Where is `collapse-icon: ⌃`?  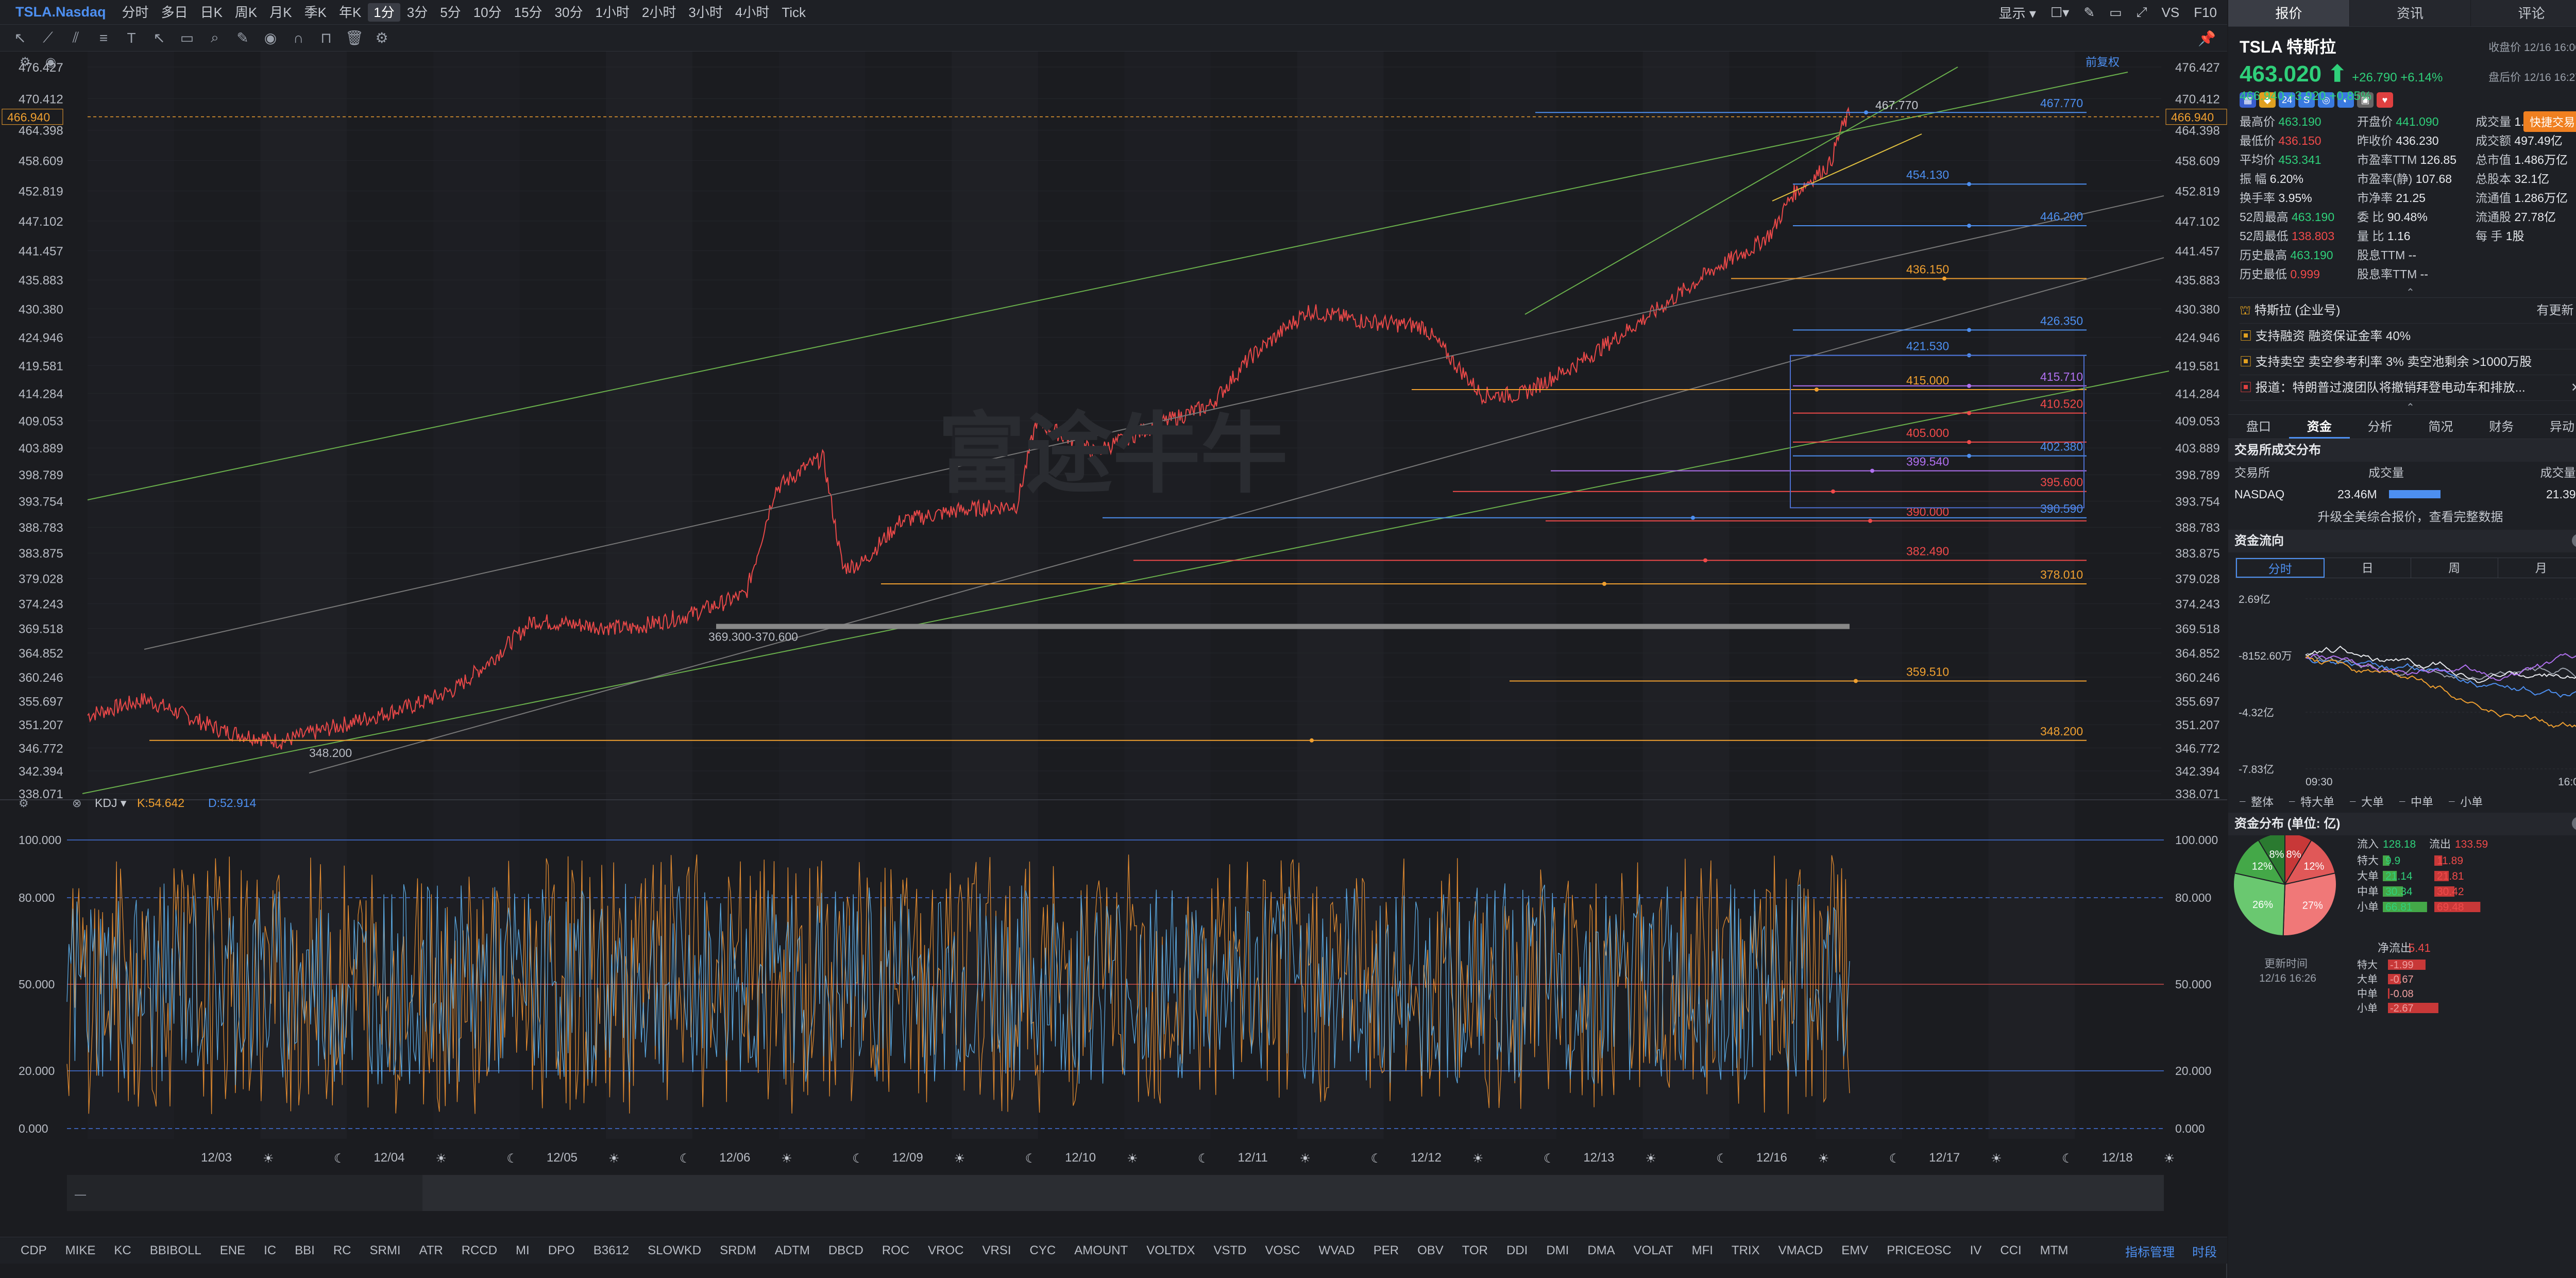 collapse-icon: ⌃ is located at coordinates (2402, 292).